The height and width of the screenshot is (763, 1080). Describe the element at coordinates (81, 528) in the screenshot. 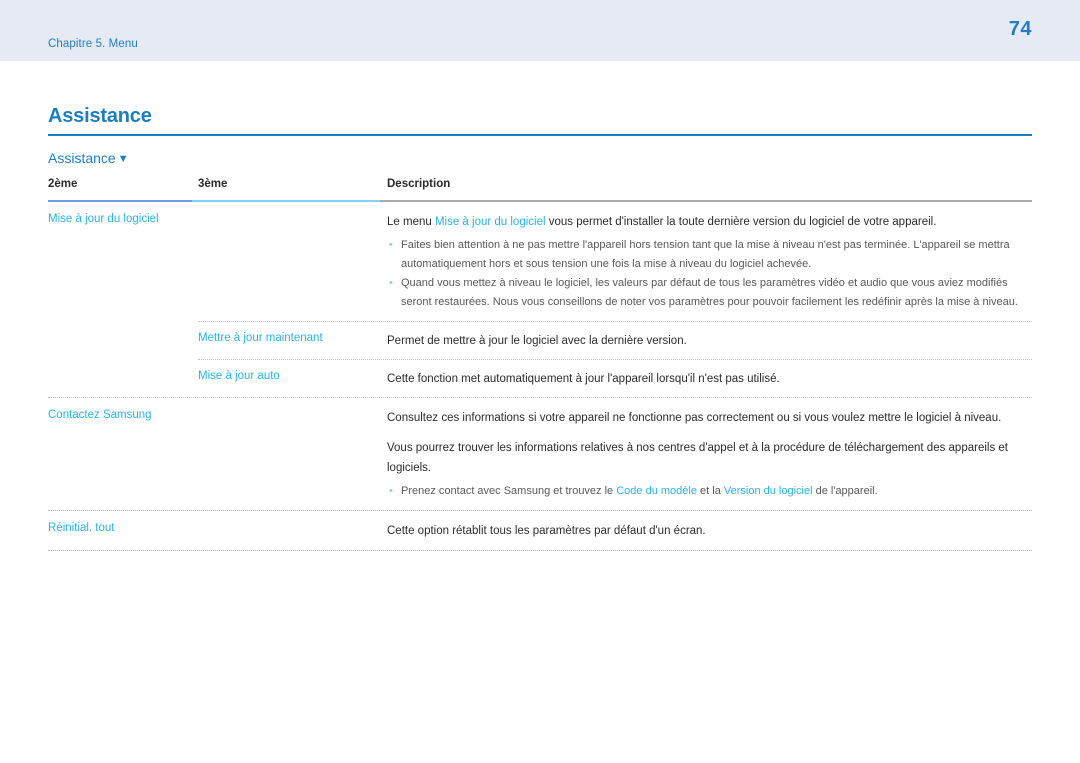

I see `term-label: Réinitial. tout` at that location.